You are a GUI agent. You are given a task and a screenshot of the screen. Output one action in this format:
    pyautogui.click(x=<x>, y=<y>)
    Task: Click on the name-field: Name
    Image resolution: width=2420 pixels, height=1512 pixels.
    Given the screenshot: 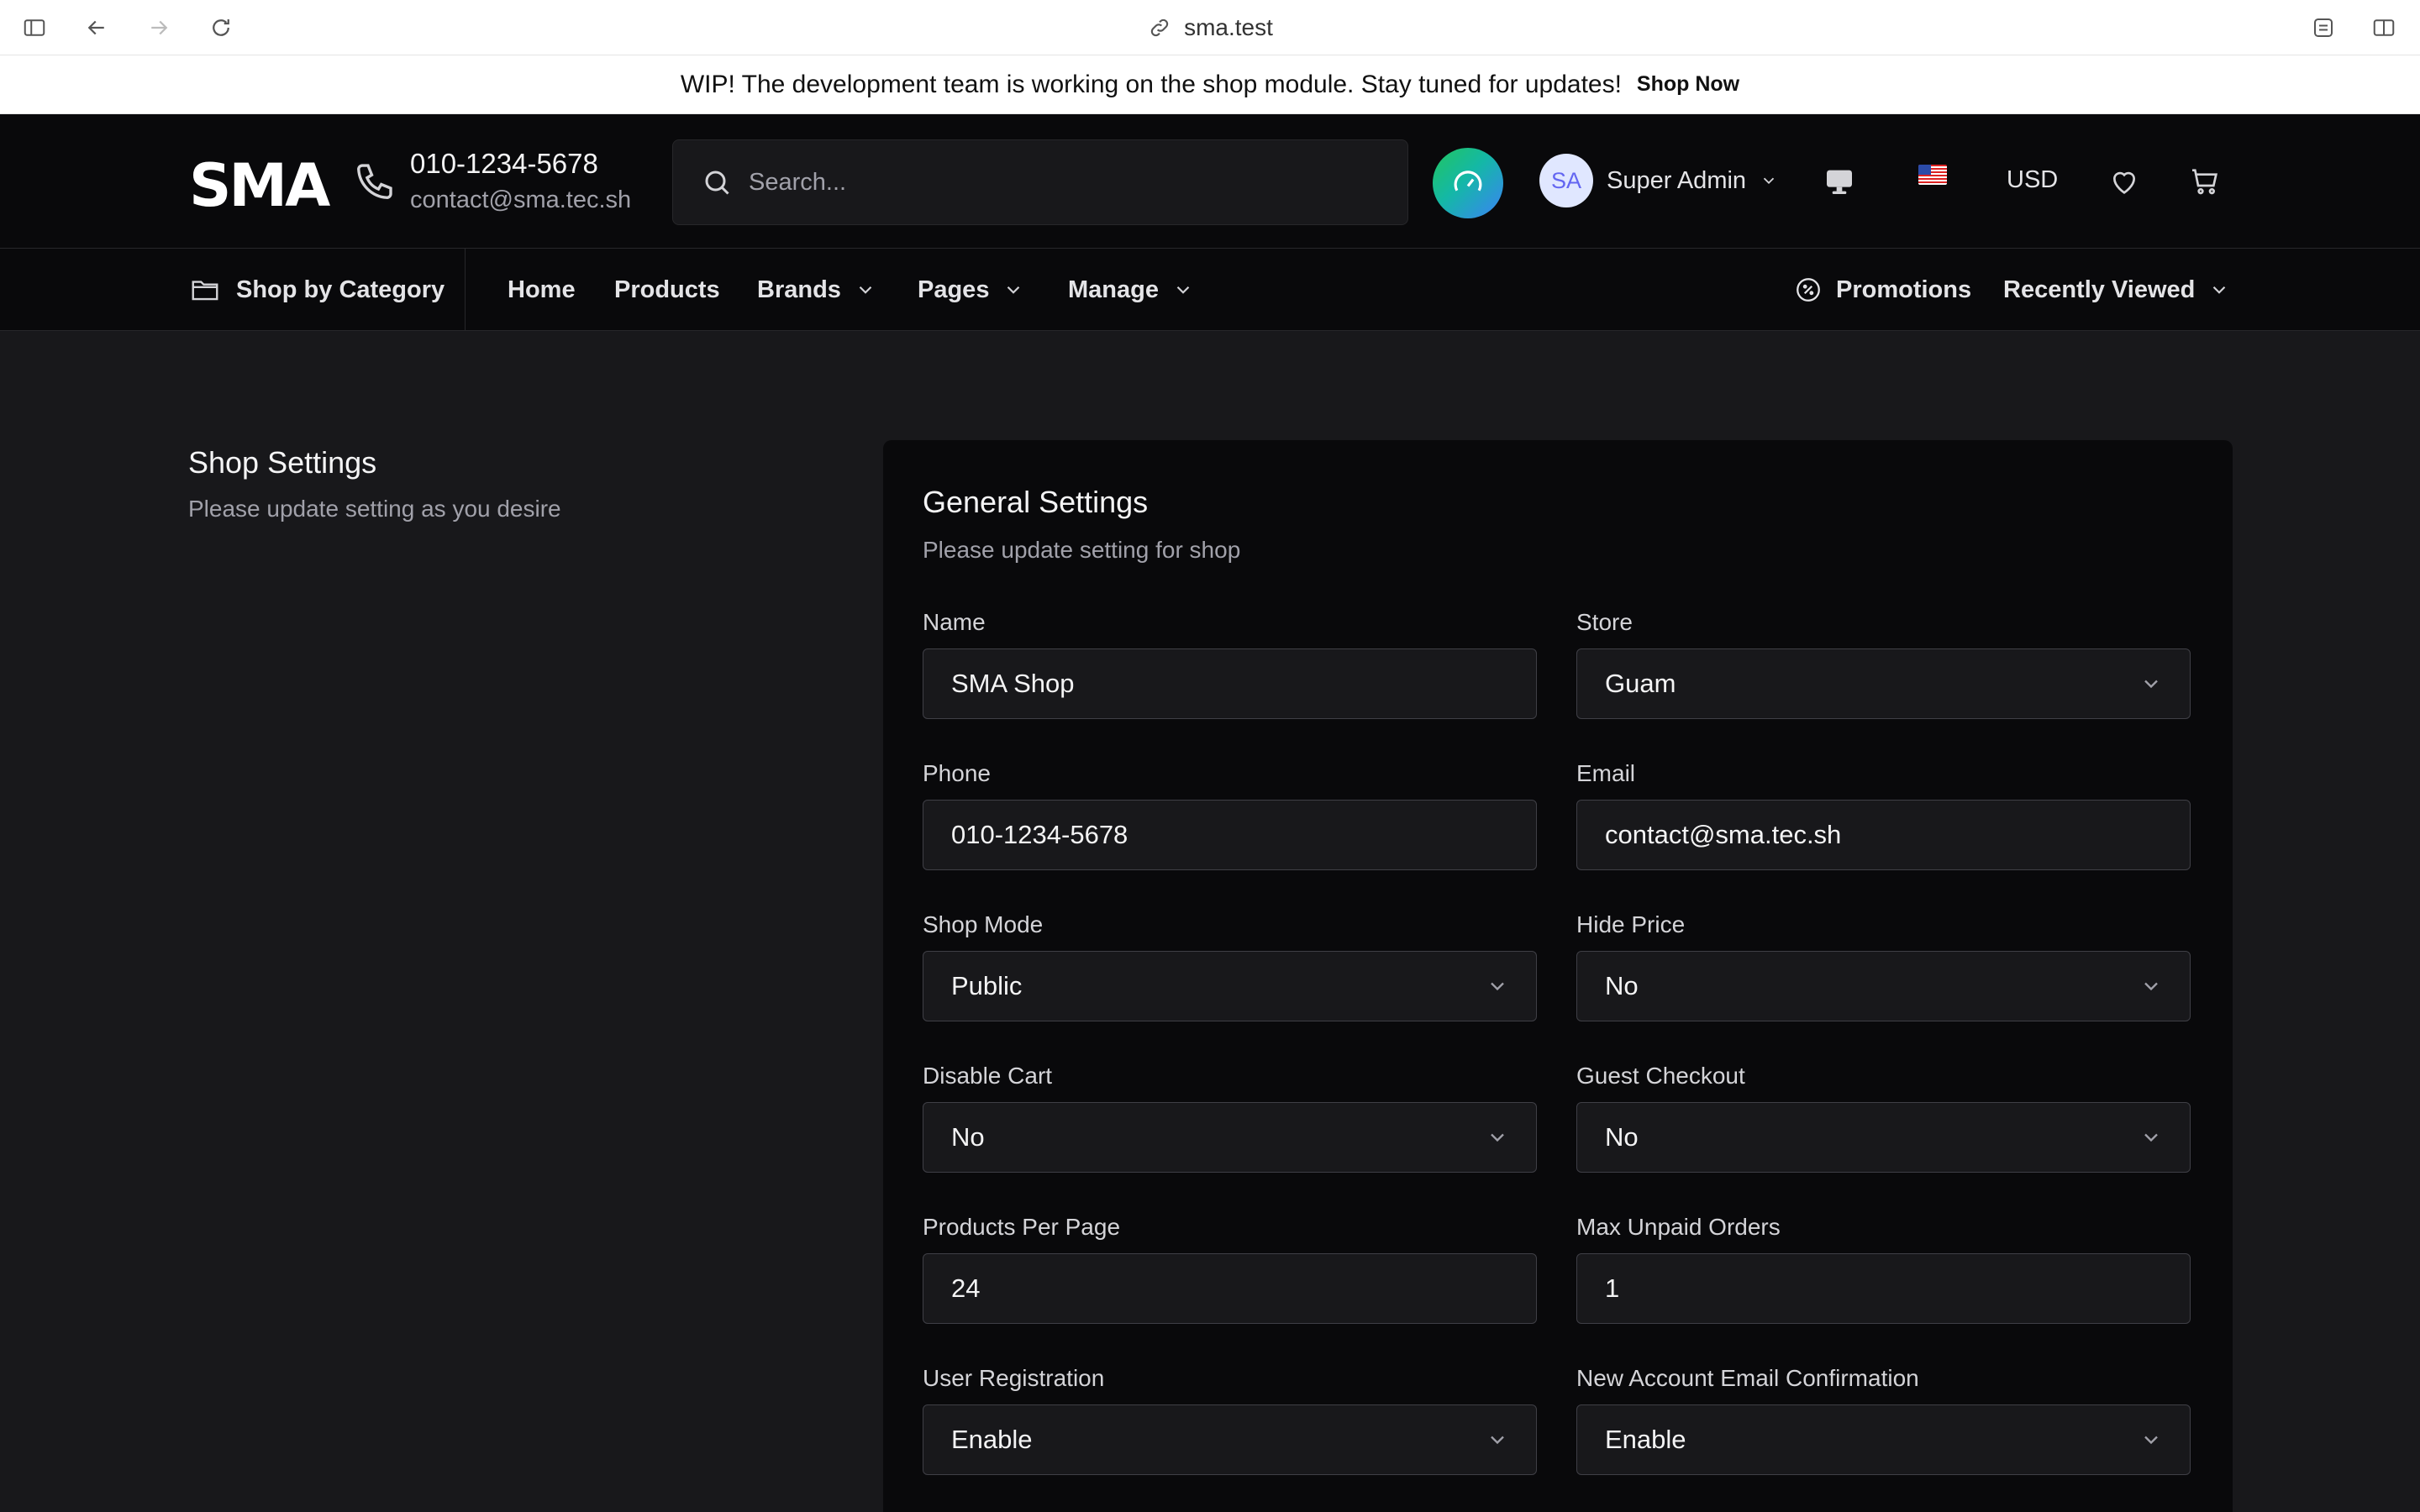 What is the action you would take?
    pyautogui.click(x=1230, y=663)
    